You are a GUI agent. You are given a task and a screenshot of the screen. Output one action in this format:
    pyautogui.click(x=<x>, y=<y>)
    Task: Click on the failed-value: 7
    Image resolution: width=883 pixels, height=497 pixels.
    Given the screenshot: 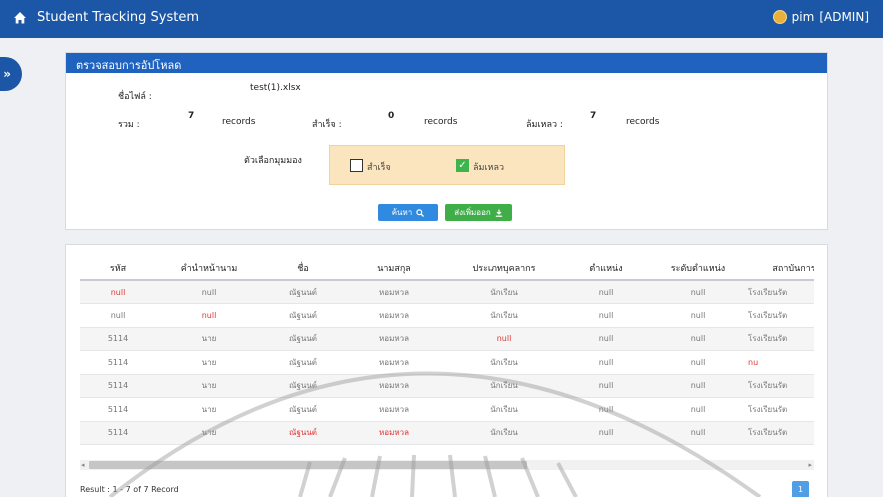 What is the action you would take?
    pyautogui.click(x=593, y=116)
    